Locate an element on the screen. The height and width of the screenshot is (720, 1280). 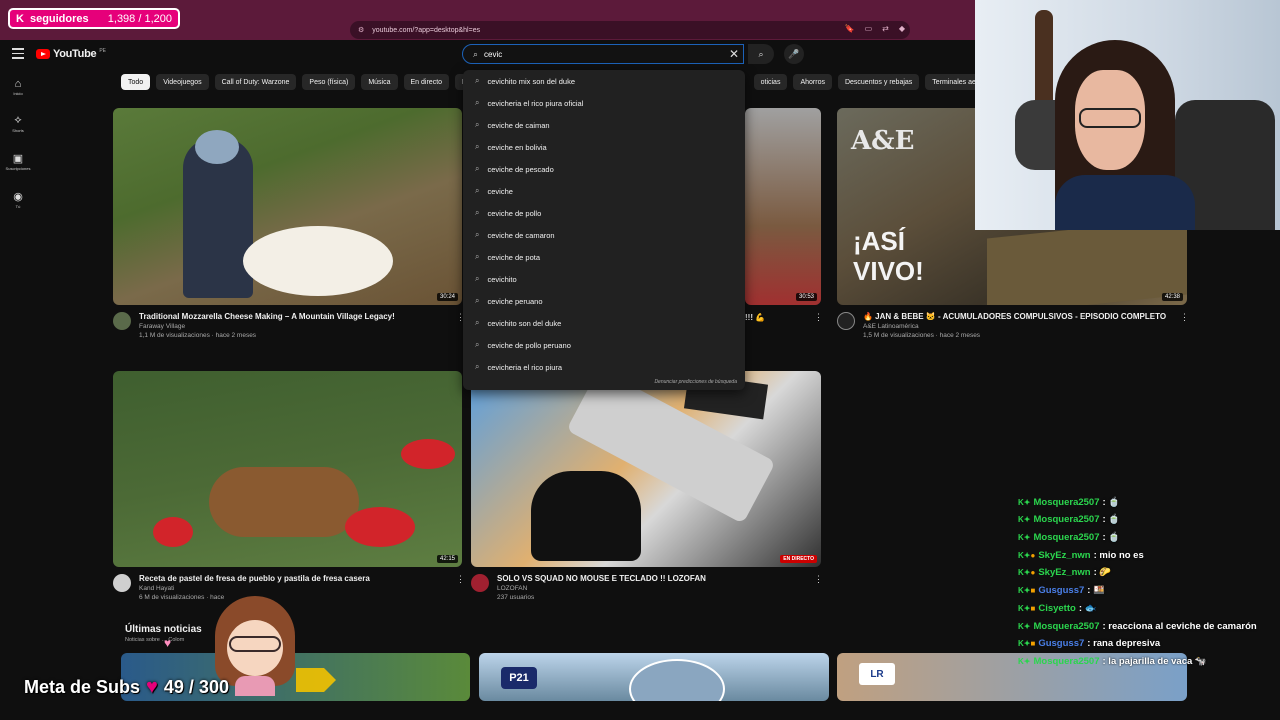
search-suggestion: ⌕ cevichito son del duke is located at coordinates (604, 323).